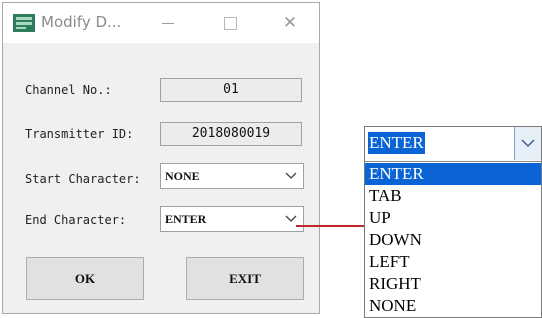 The width and height of the screenshot is (542, 318). I want to click on dropdown-option: DOWN, so click(453, 240).